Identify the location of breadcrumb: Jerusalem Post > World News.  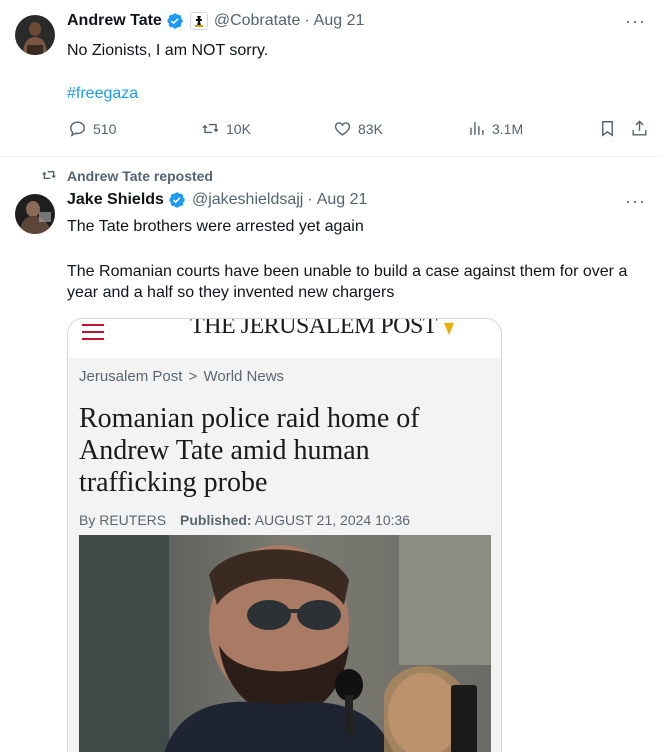
(181, 376).